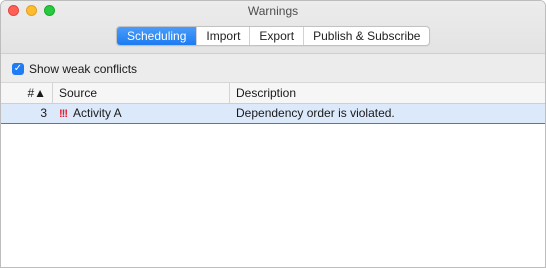 This screenshot has width=546, height=268. I want to click on row-source-label: Activity A, so click(97, 113).